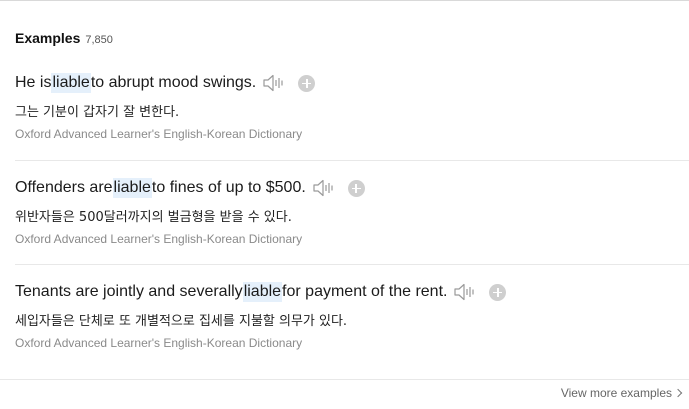 The height and width of the screenshot is (409, 689). What do you see at coordinates (48, 38) in the screenshot?
I see `section-title: Examples` at bounding box center [48, 38].